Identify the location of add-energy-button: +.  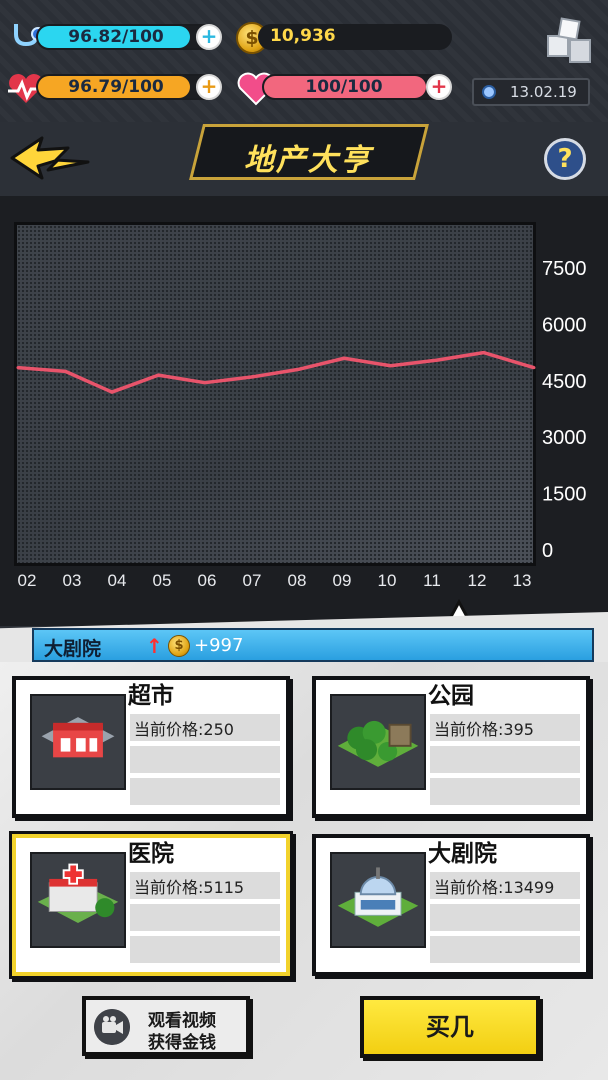
(209, 87).